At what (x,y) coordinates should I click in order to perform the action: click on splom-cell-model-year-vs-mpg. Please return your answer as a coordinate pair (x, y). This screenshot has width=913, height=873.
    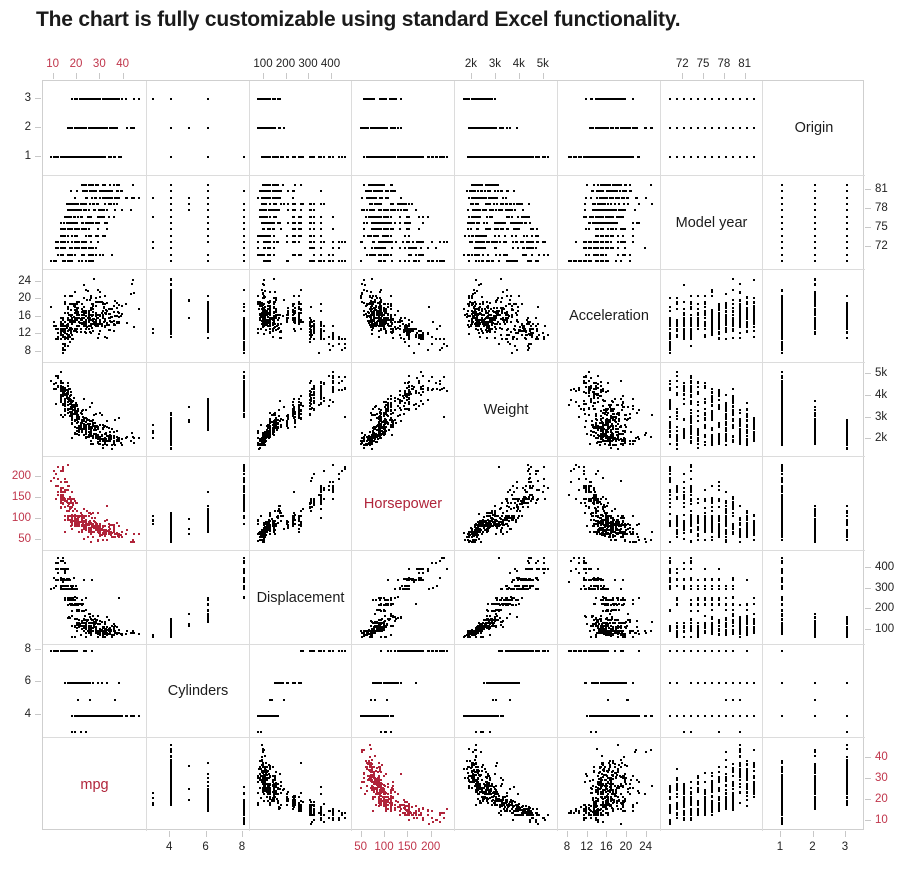
    Looking at the image, I should click on (94, 222).